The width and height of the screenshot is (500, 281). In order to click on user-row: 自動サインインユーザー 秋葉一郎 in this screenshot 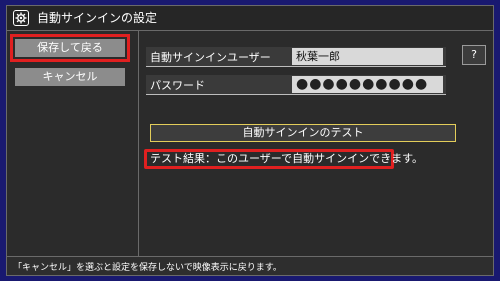, I will do `click(296, 57)`.